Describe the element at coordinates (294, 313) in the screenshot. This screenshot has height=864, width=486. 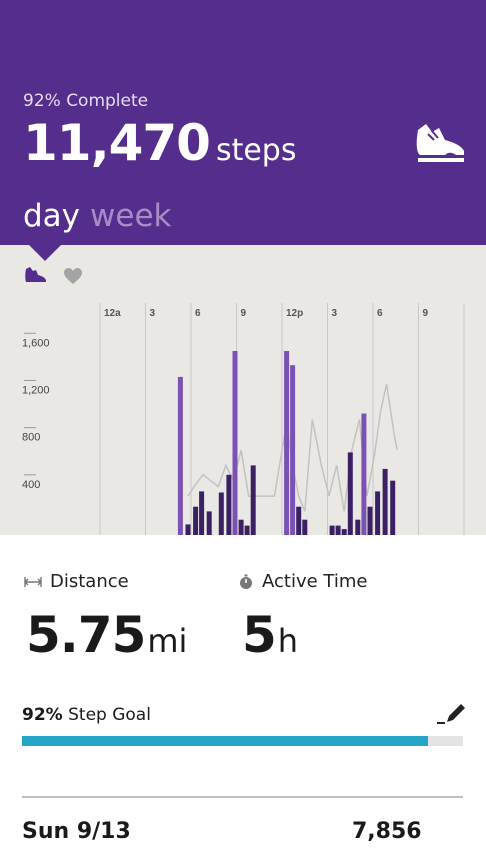
I see `x-tick-label: 12p` at that location.